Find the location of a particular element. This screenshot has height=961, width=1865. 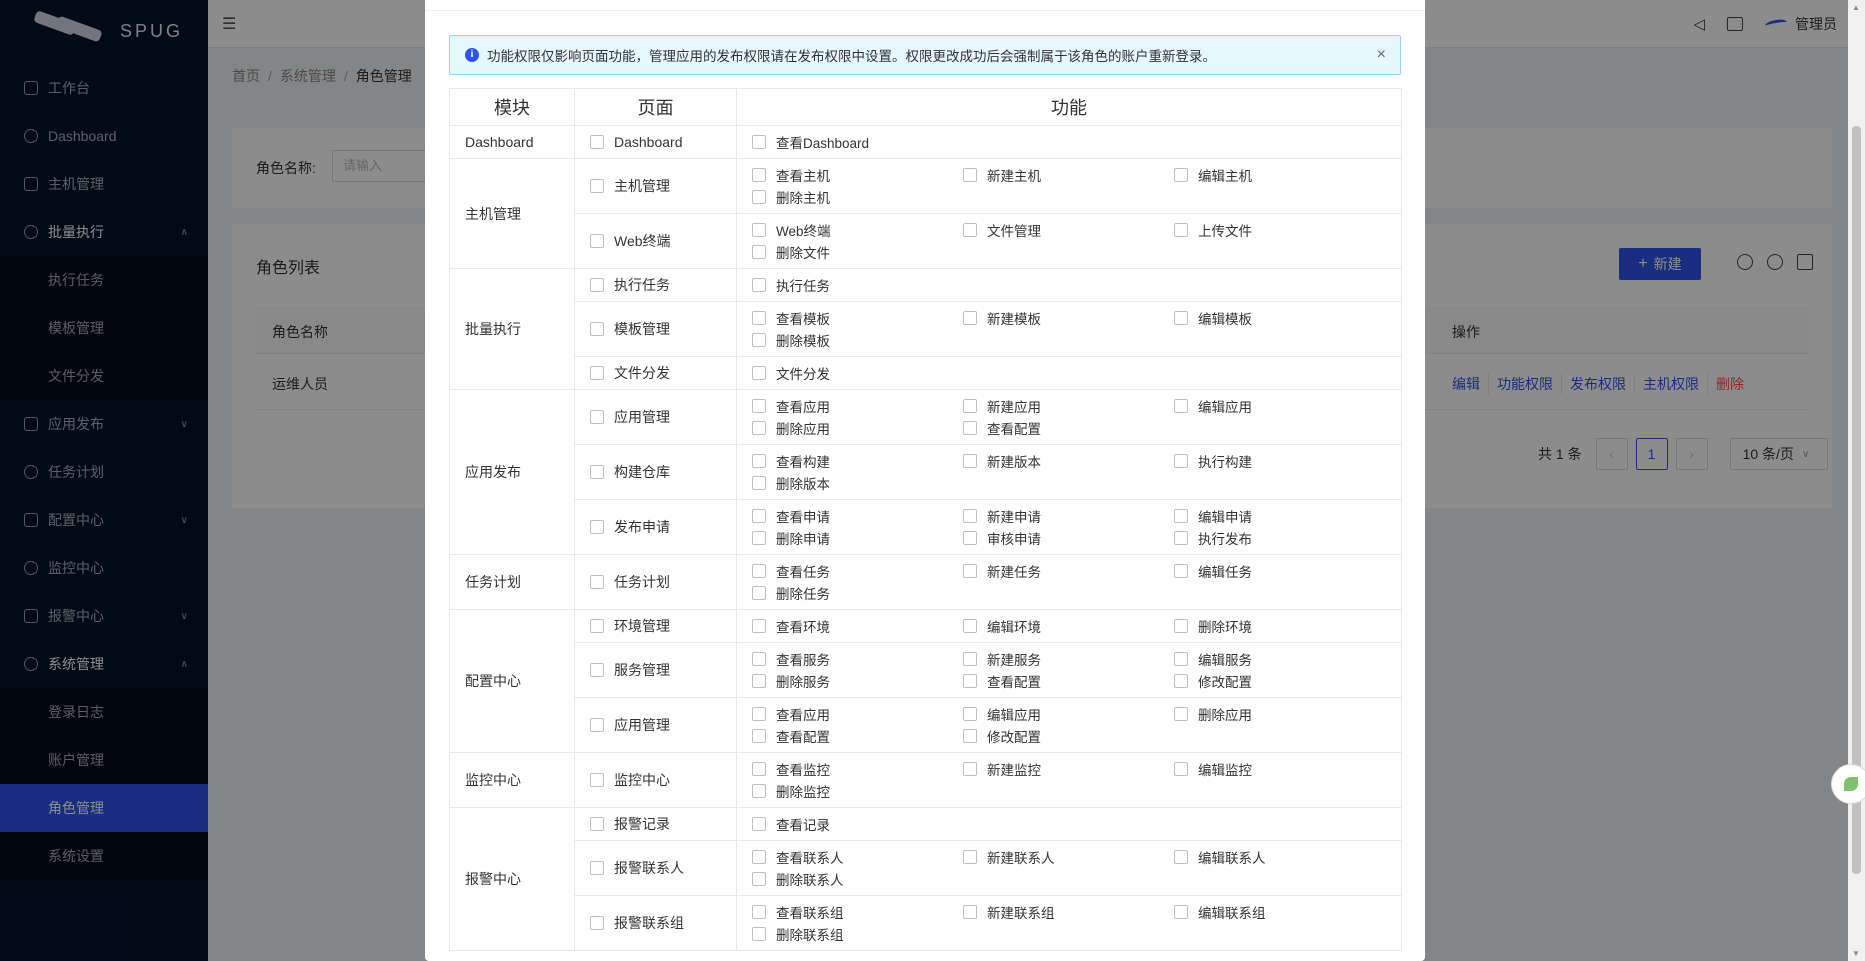

function-checkbox: 查看主机 is located at coordinates (857, 175).